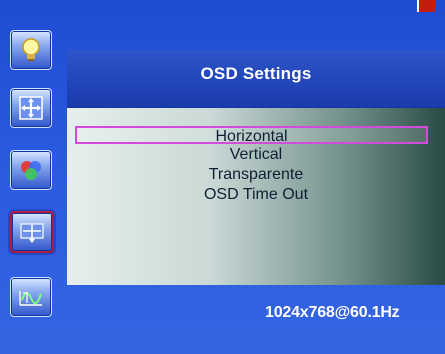 Image resolution: width=445 pixels, height=354 pixels. I want to click on signal-wave-icon, so click(30, 298).